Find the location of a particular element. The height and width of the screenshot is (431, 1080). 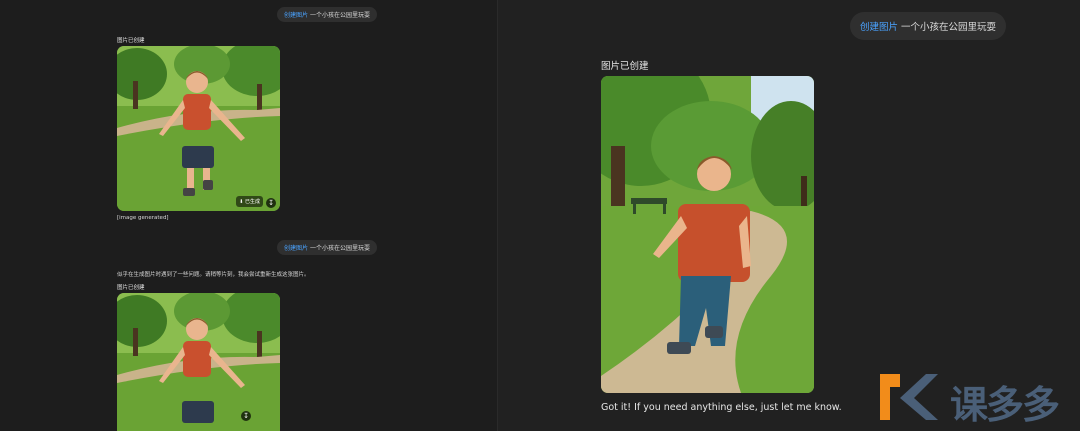

generated-image-2: ↧ is located at coordinates (198, 362).